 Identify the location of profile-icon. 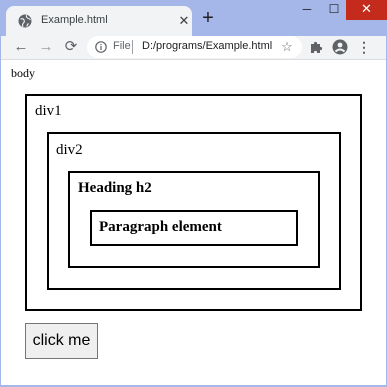
(340, 47).